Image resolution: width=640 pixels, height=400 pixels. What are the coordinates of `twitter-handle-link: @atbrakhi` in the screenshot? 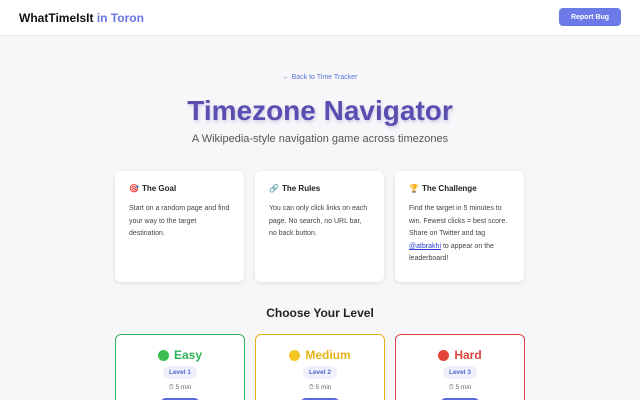 It's located at (425, 246).